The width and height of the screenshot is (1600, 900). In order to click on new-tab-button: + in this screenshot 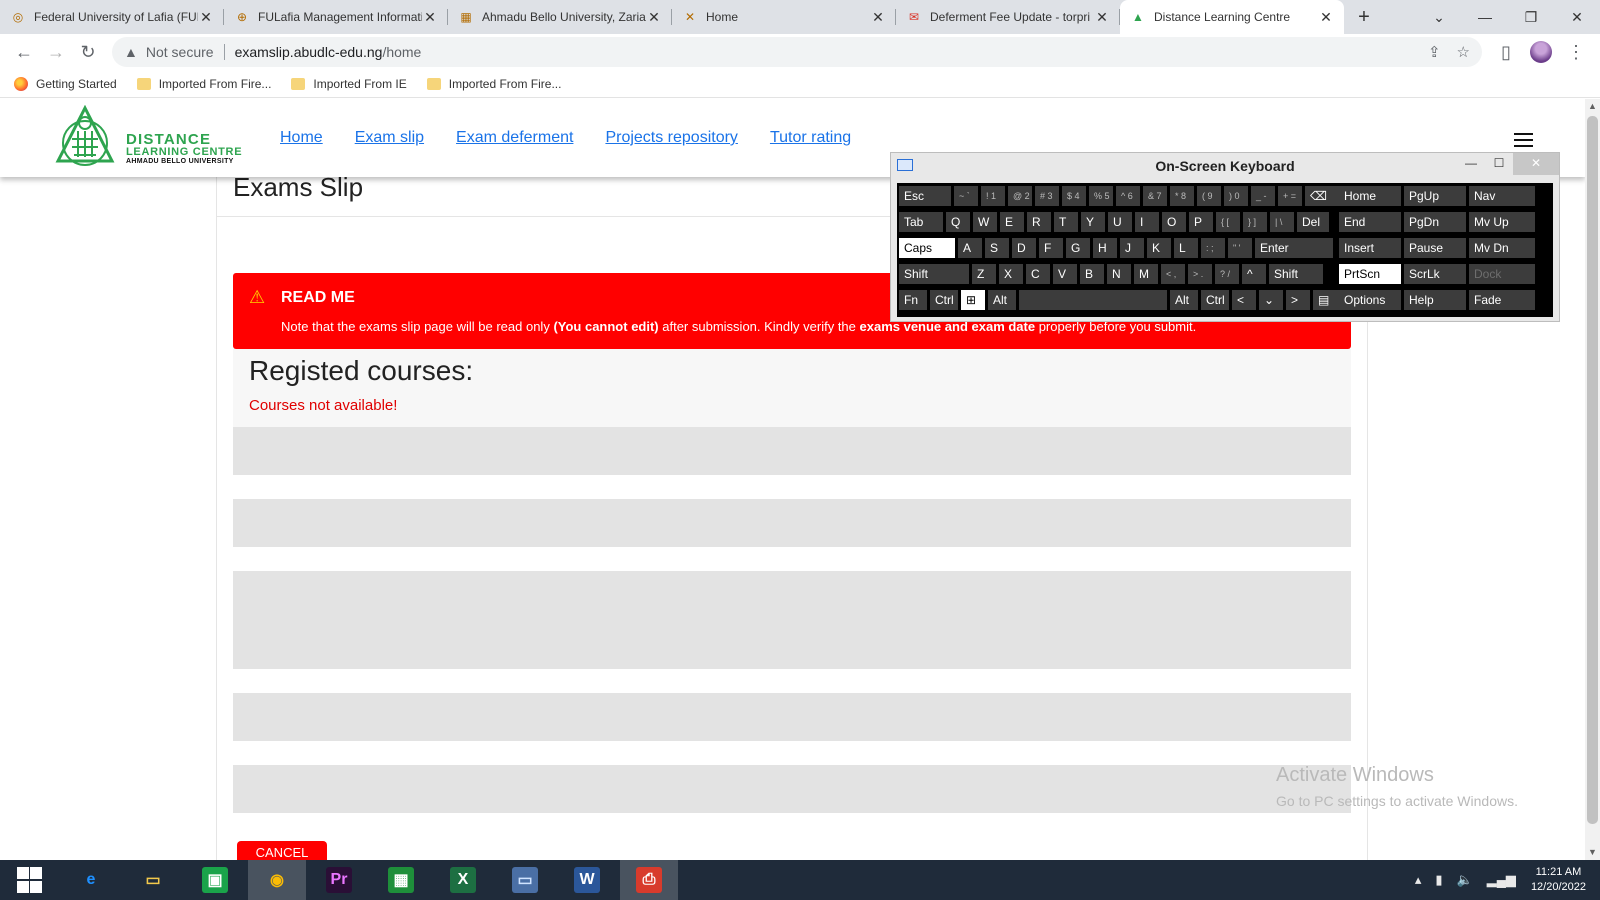, I will do `click(1364, 17)`.